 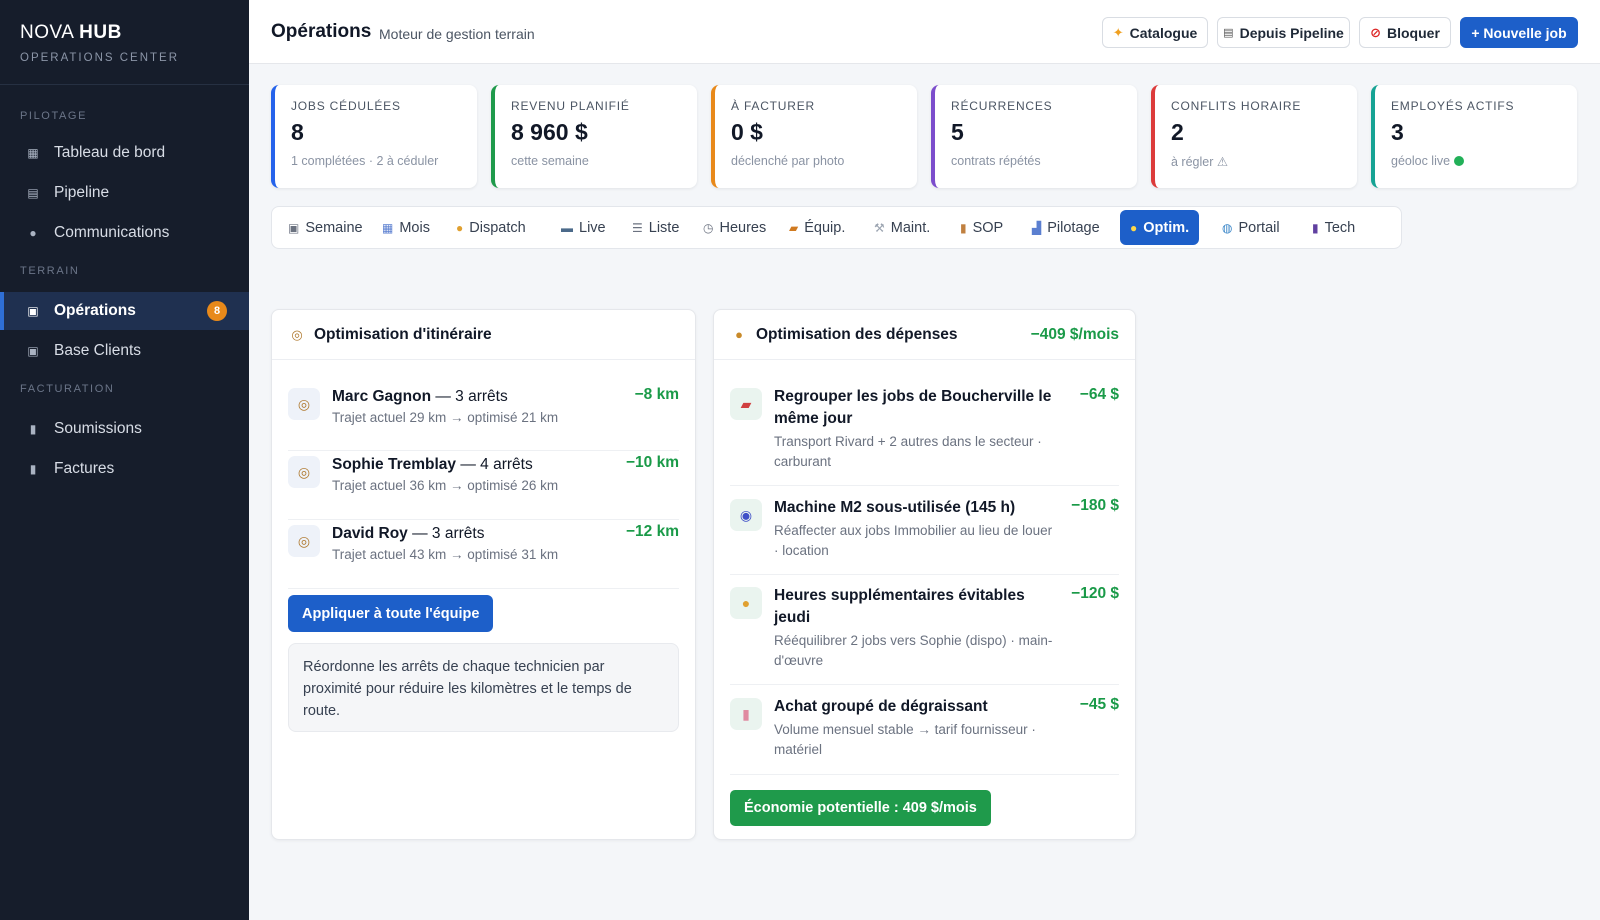 I want to click on sidebar-item-label: Communications, so click(x=112, y=232).